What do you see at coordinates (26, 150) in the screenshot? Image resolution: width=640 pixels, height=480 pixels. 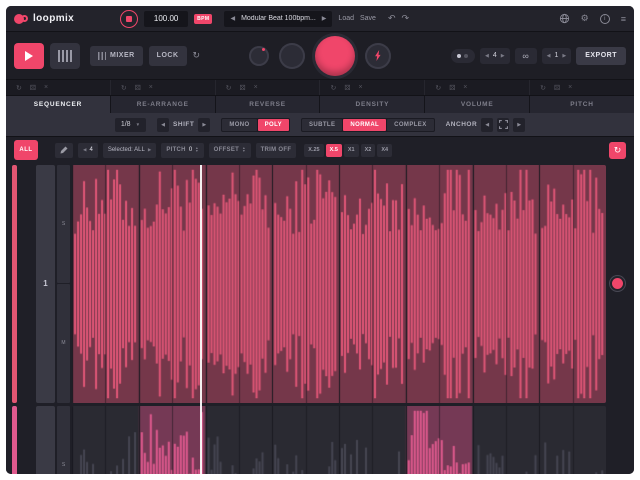 I see `select-all-button: ALL` at bounding box center [26, 150].